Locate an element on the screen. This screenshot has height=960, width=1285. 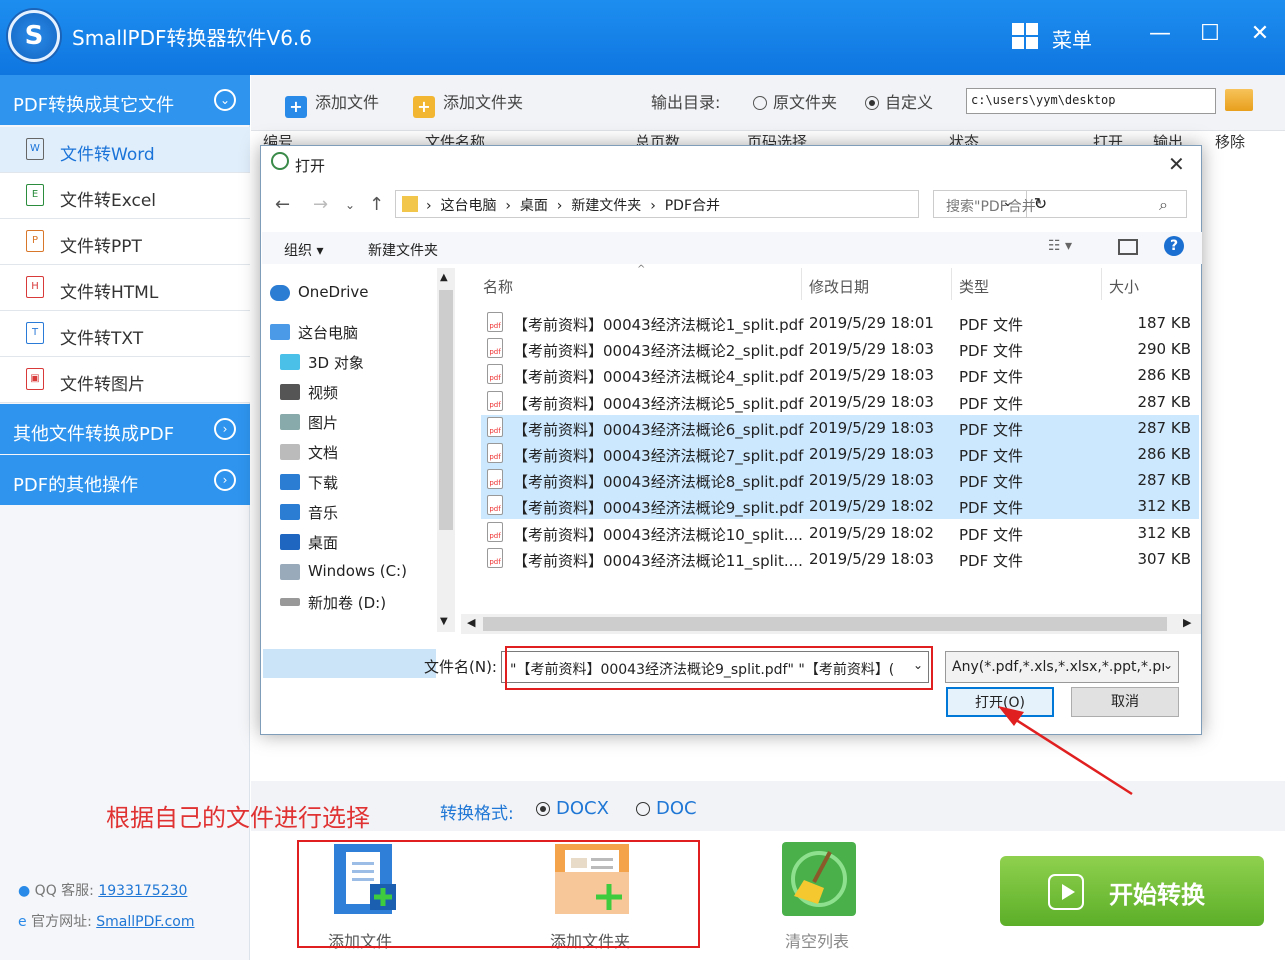
nav-scrollbar: ▲ ▼ is located at coordinates (446, 450).